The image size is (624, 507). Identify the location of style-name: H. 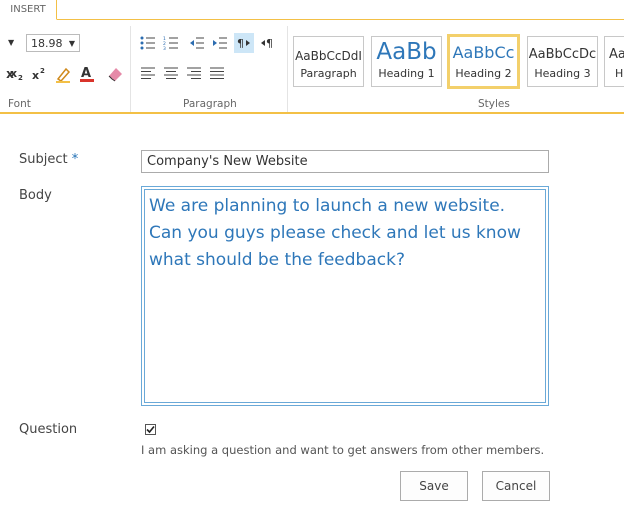
(619, 73).